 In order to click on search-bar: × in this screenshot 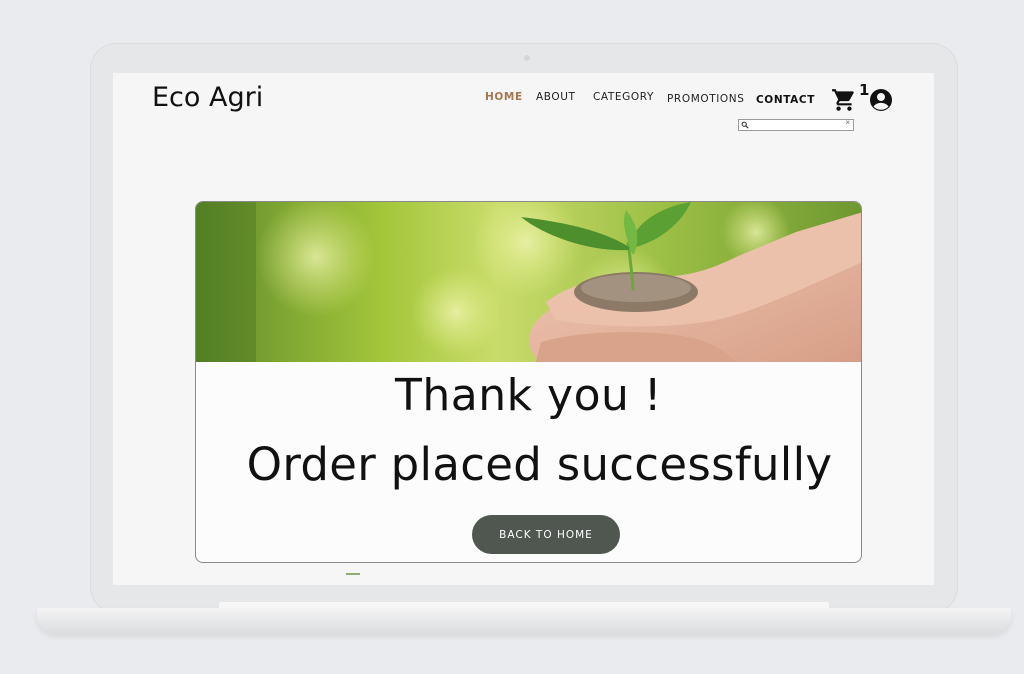, I will do `click(796, 124)`.